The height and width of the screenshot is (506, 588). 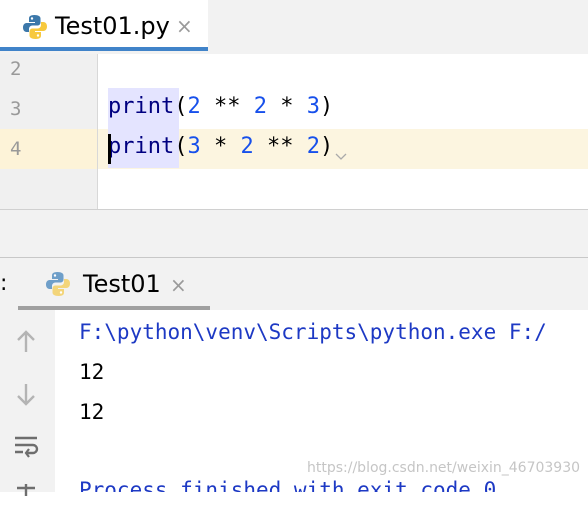 What do you see at coordinates (294, 233) in the screenshot?
I see `panel-splitter` at bounding box center [294, 233].